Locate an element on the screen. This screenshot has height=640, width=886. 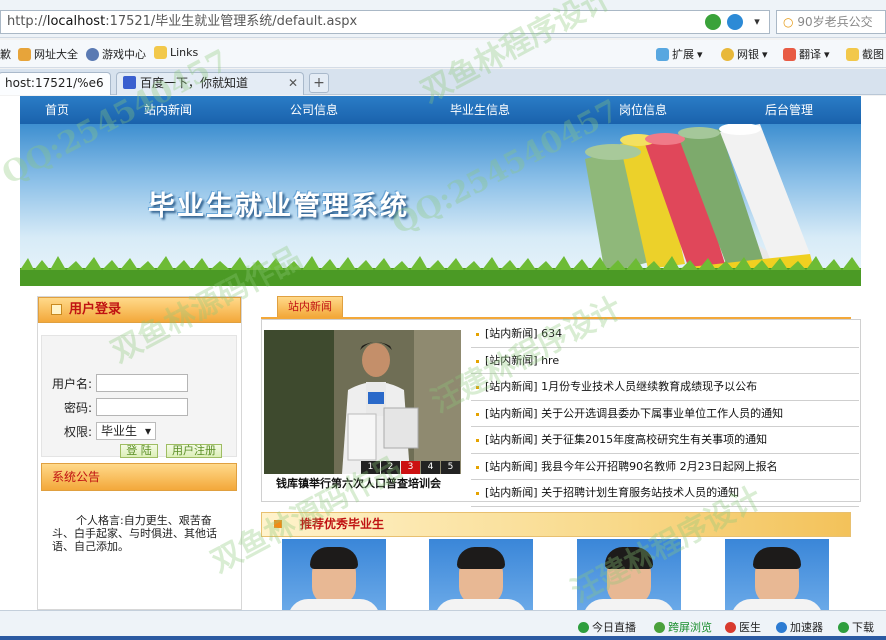
status-label: 跨屏浏览 is located at coordinates (690, 627).